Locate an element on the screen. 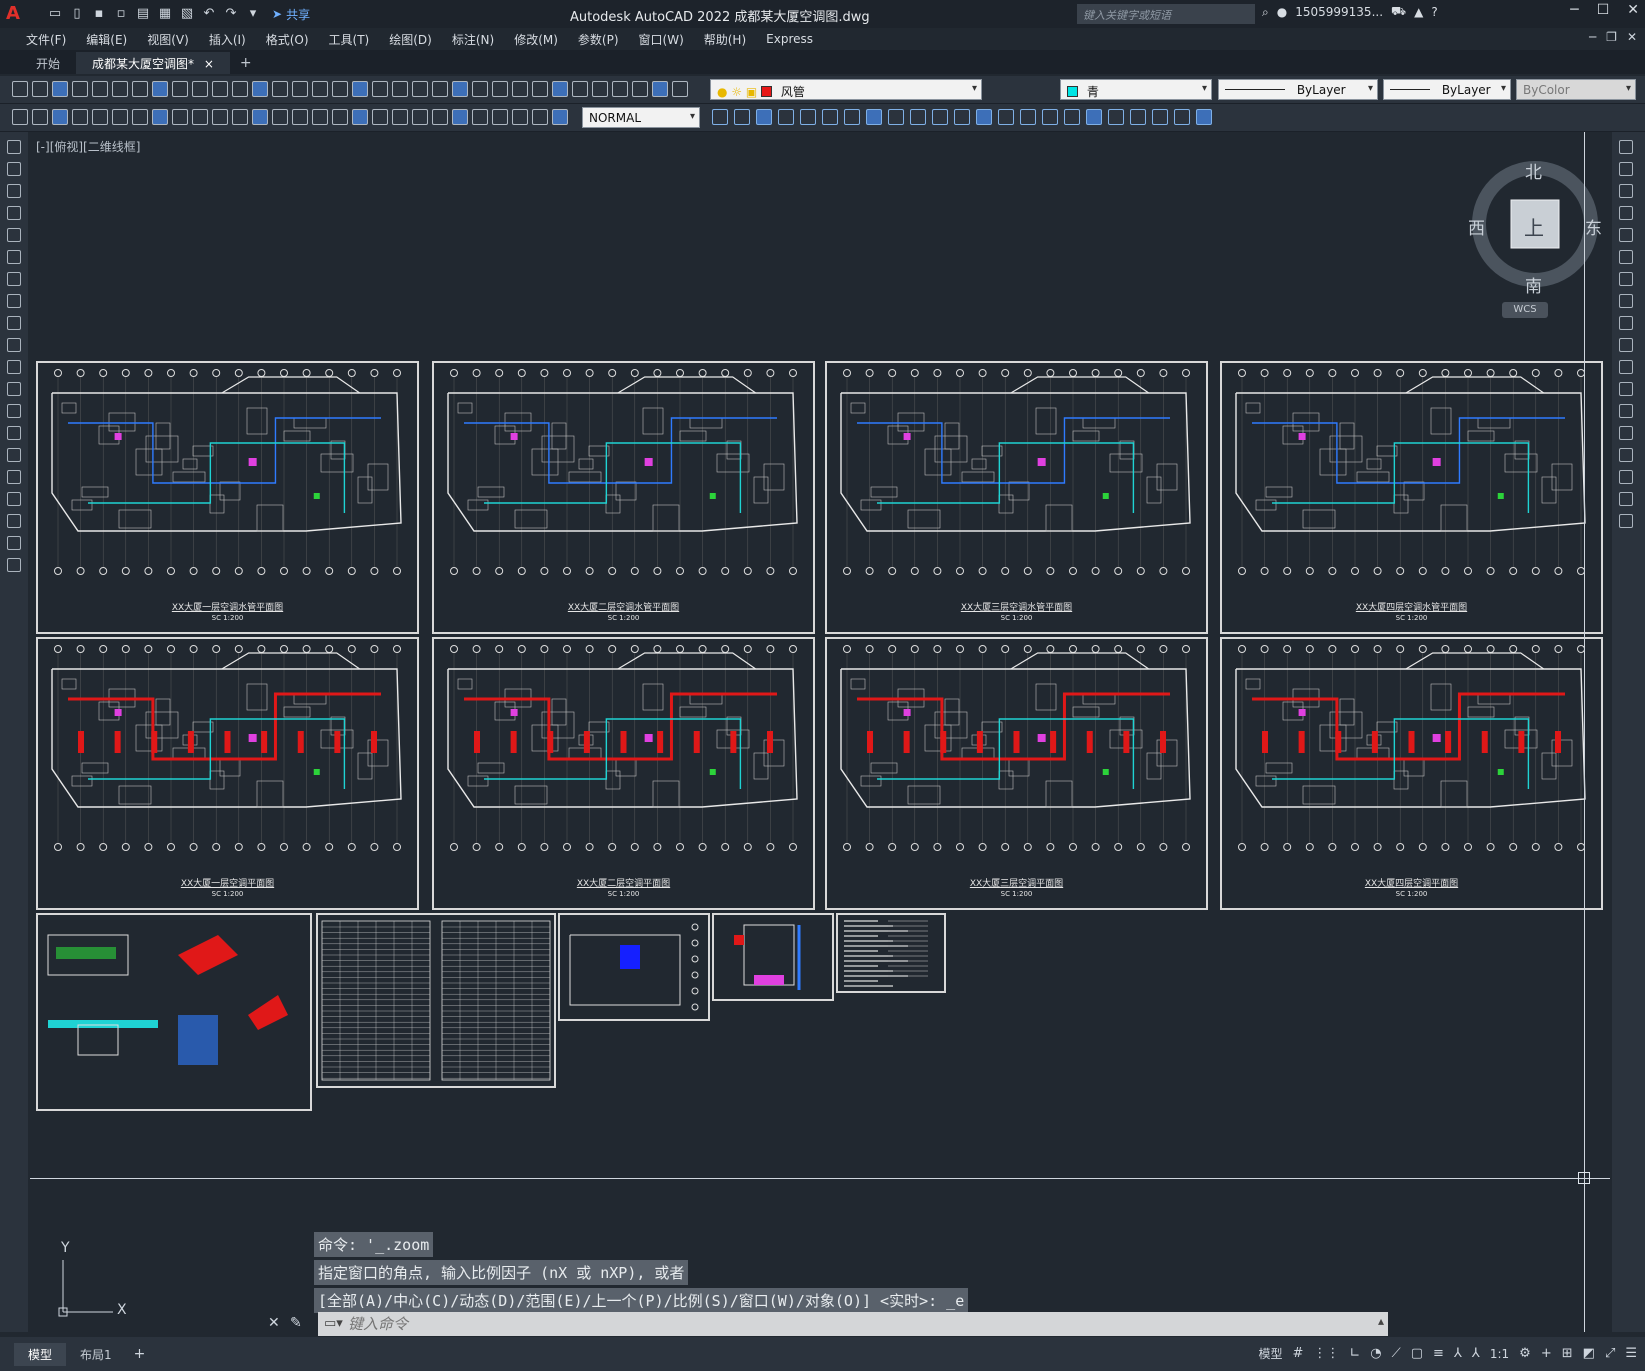 The width and height of the screenshot is (1645, 1371). add-icon: + is located at coordinates (1546, 1353).